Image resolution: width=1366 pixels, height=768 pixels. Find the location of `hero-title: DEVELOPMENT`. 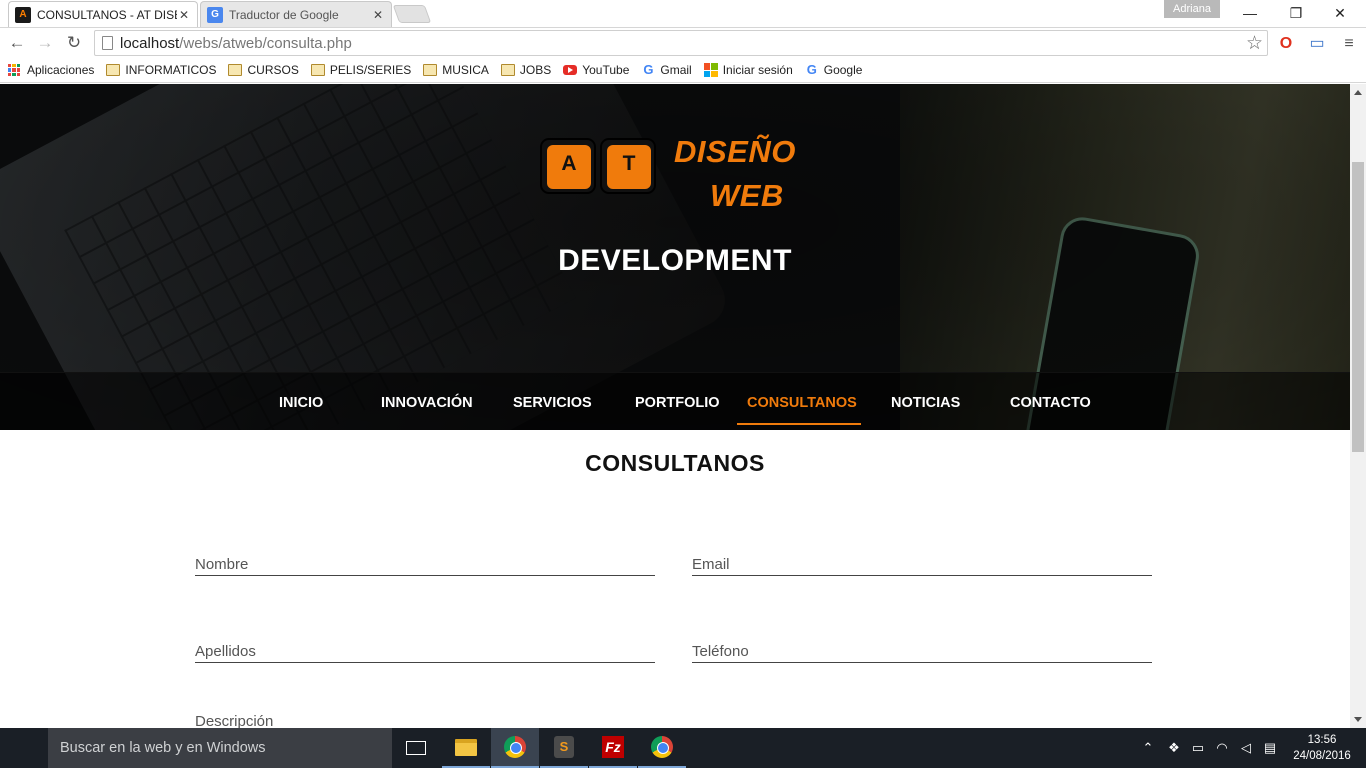

hero-title: DEVELOPMENT is located at coordinates (675, 260).